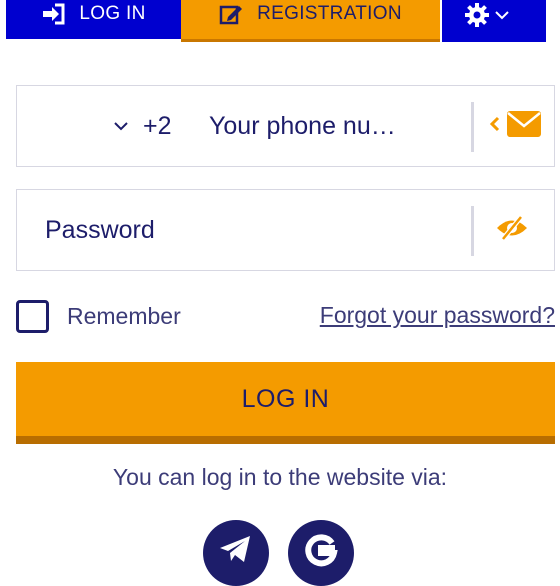 This screenshot has width=560, height=586. What do you see at coordinates (285, 403) in the screenshot?
I see `login-submit-button: LOG IN` at bounding box center [285, 403].